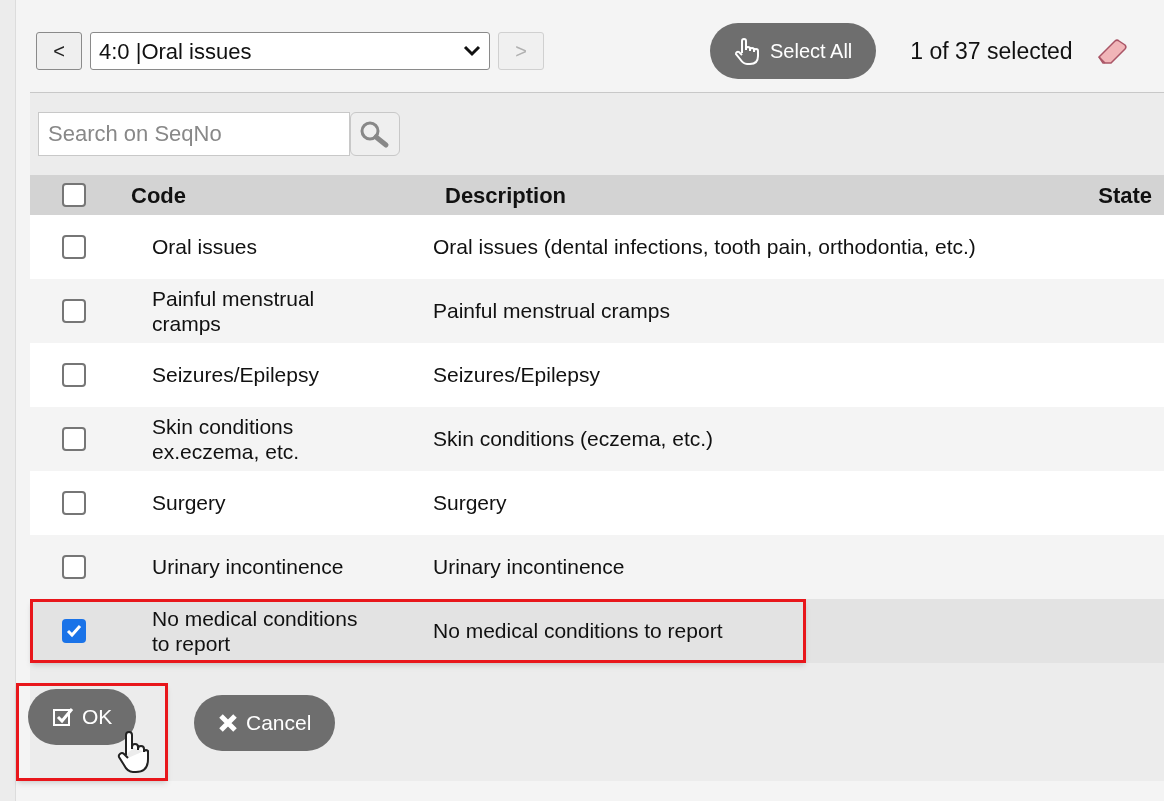 The height and width of the screenshot is (801, 1164). I want to click on table-row: Seizures/Epilepsy Seizures/Epilepsy, so click(597, 375).